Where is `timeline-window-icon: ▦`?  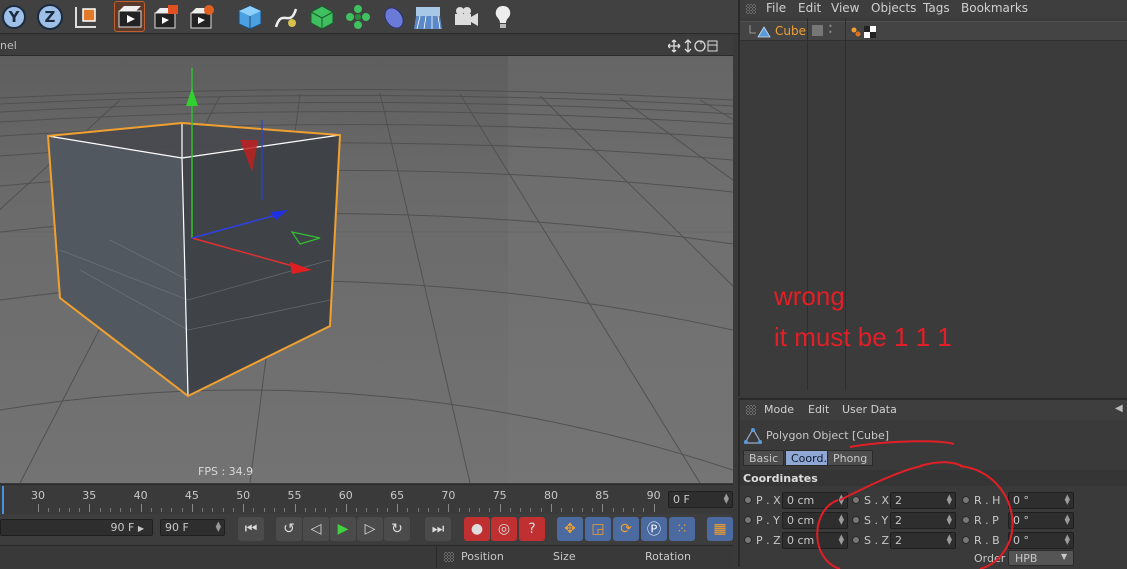 timeline-window-icon: ▦ is located at coordinates (720, 529).